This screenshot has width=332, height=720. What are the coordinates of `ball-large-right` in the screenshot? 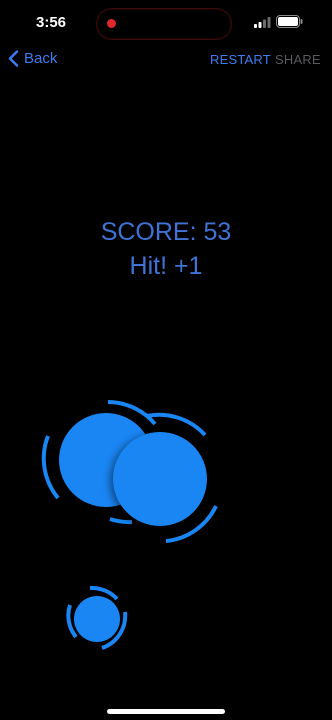 It's located at (160, 479).